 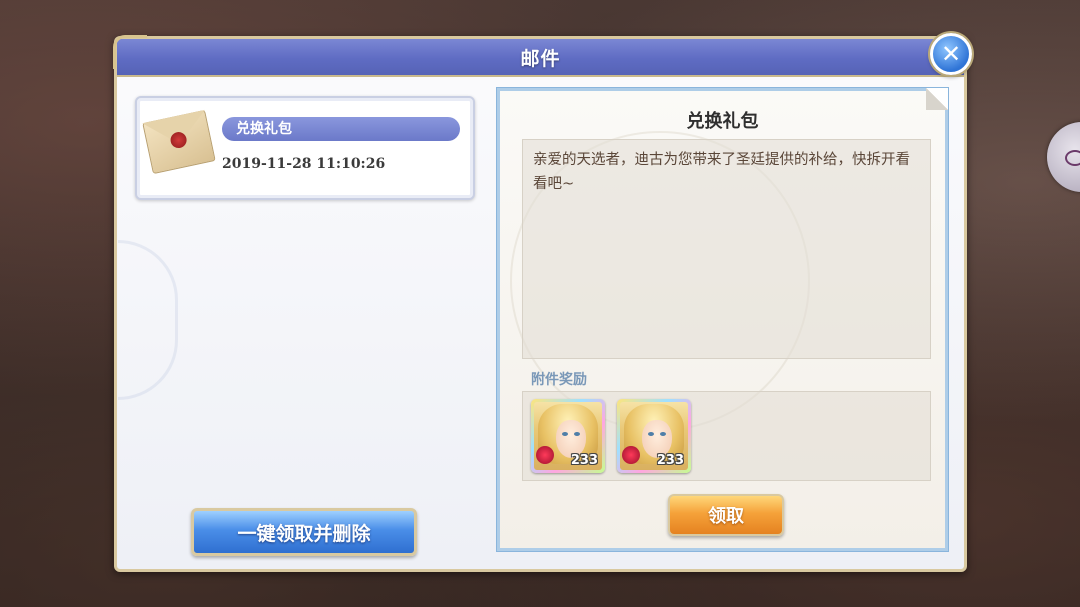 I want to click on envelope-icon, so click(x=179, y=142).